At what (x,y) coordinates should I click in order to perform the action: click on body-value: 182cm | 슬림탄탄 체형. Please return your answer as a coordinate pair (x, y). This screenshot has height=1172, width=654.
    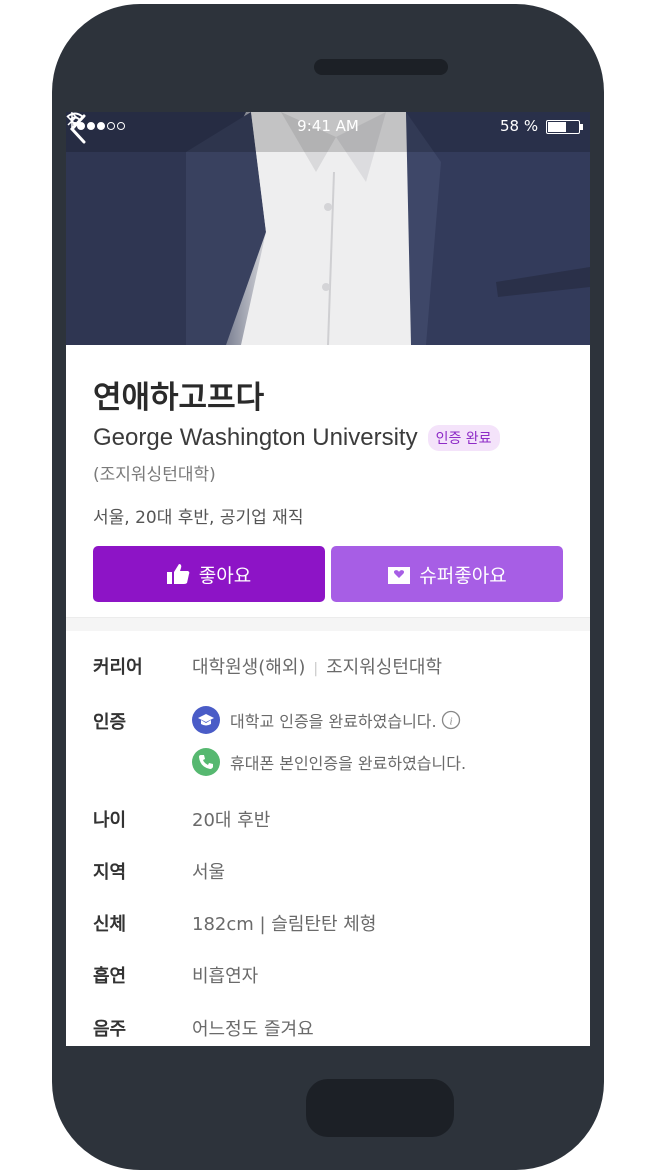
    Looking at the image, I should click on (284, 924).